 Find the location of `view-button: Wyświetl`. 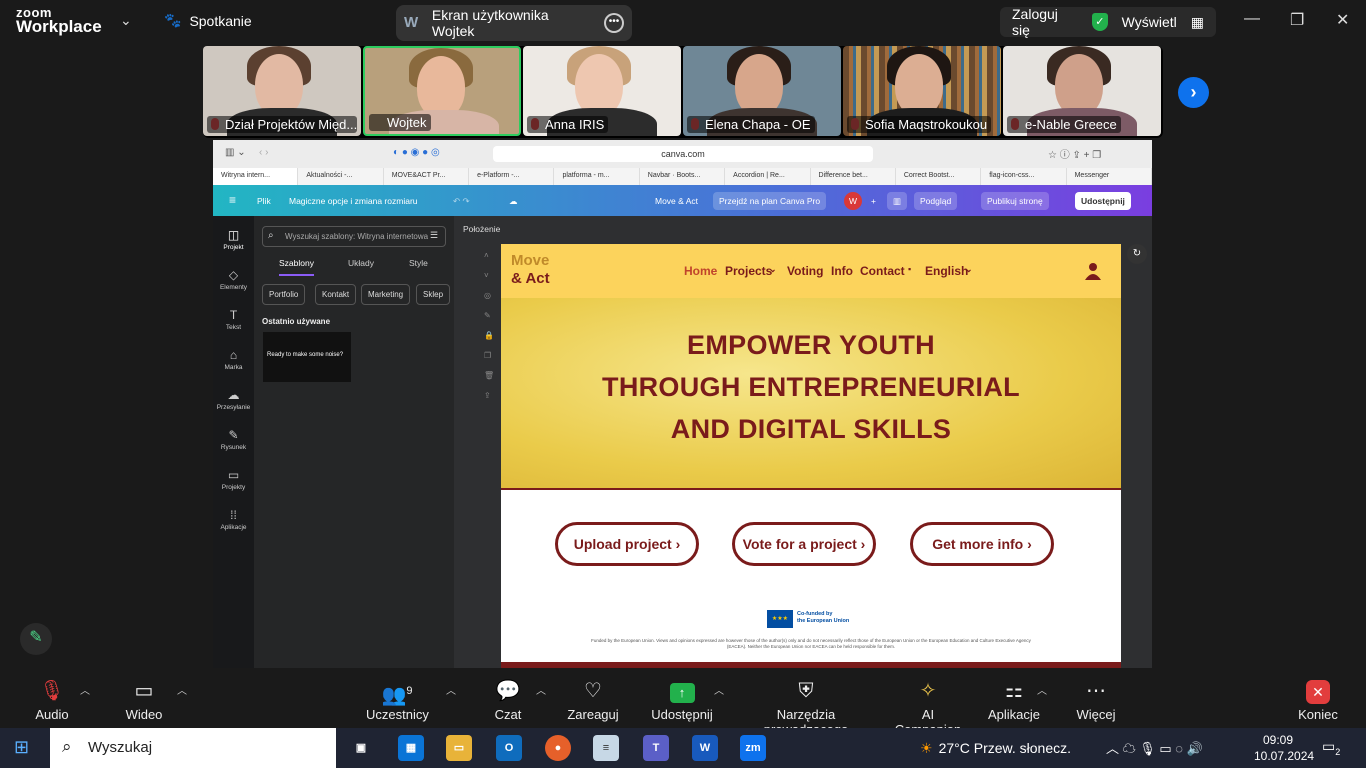

view-button: Wyświetl is located at coordinates (1149, 22).